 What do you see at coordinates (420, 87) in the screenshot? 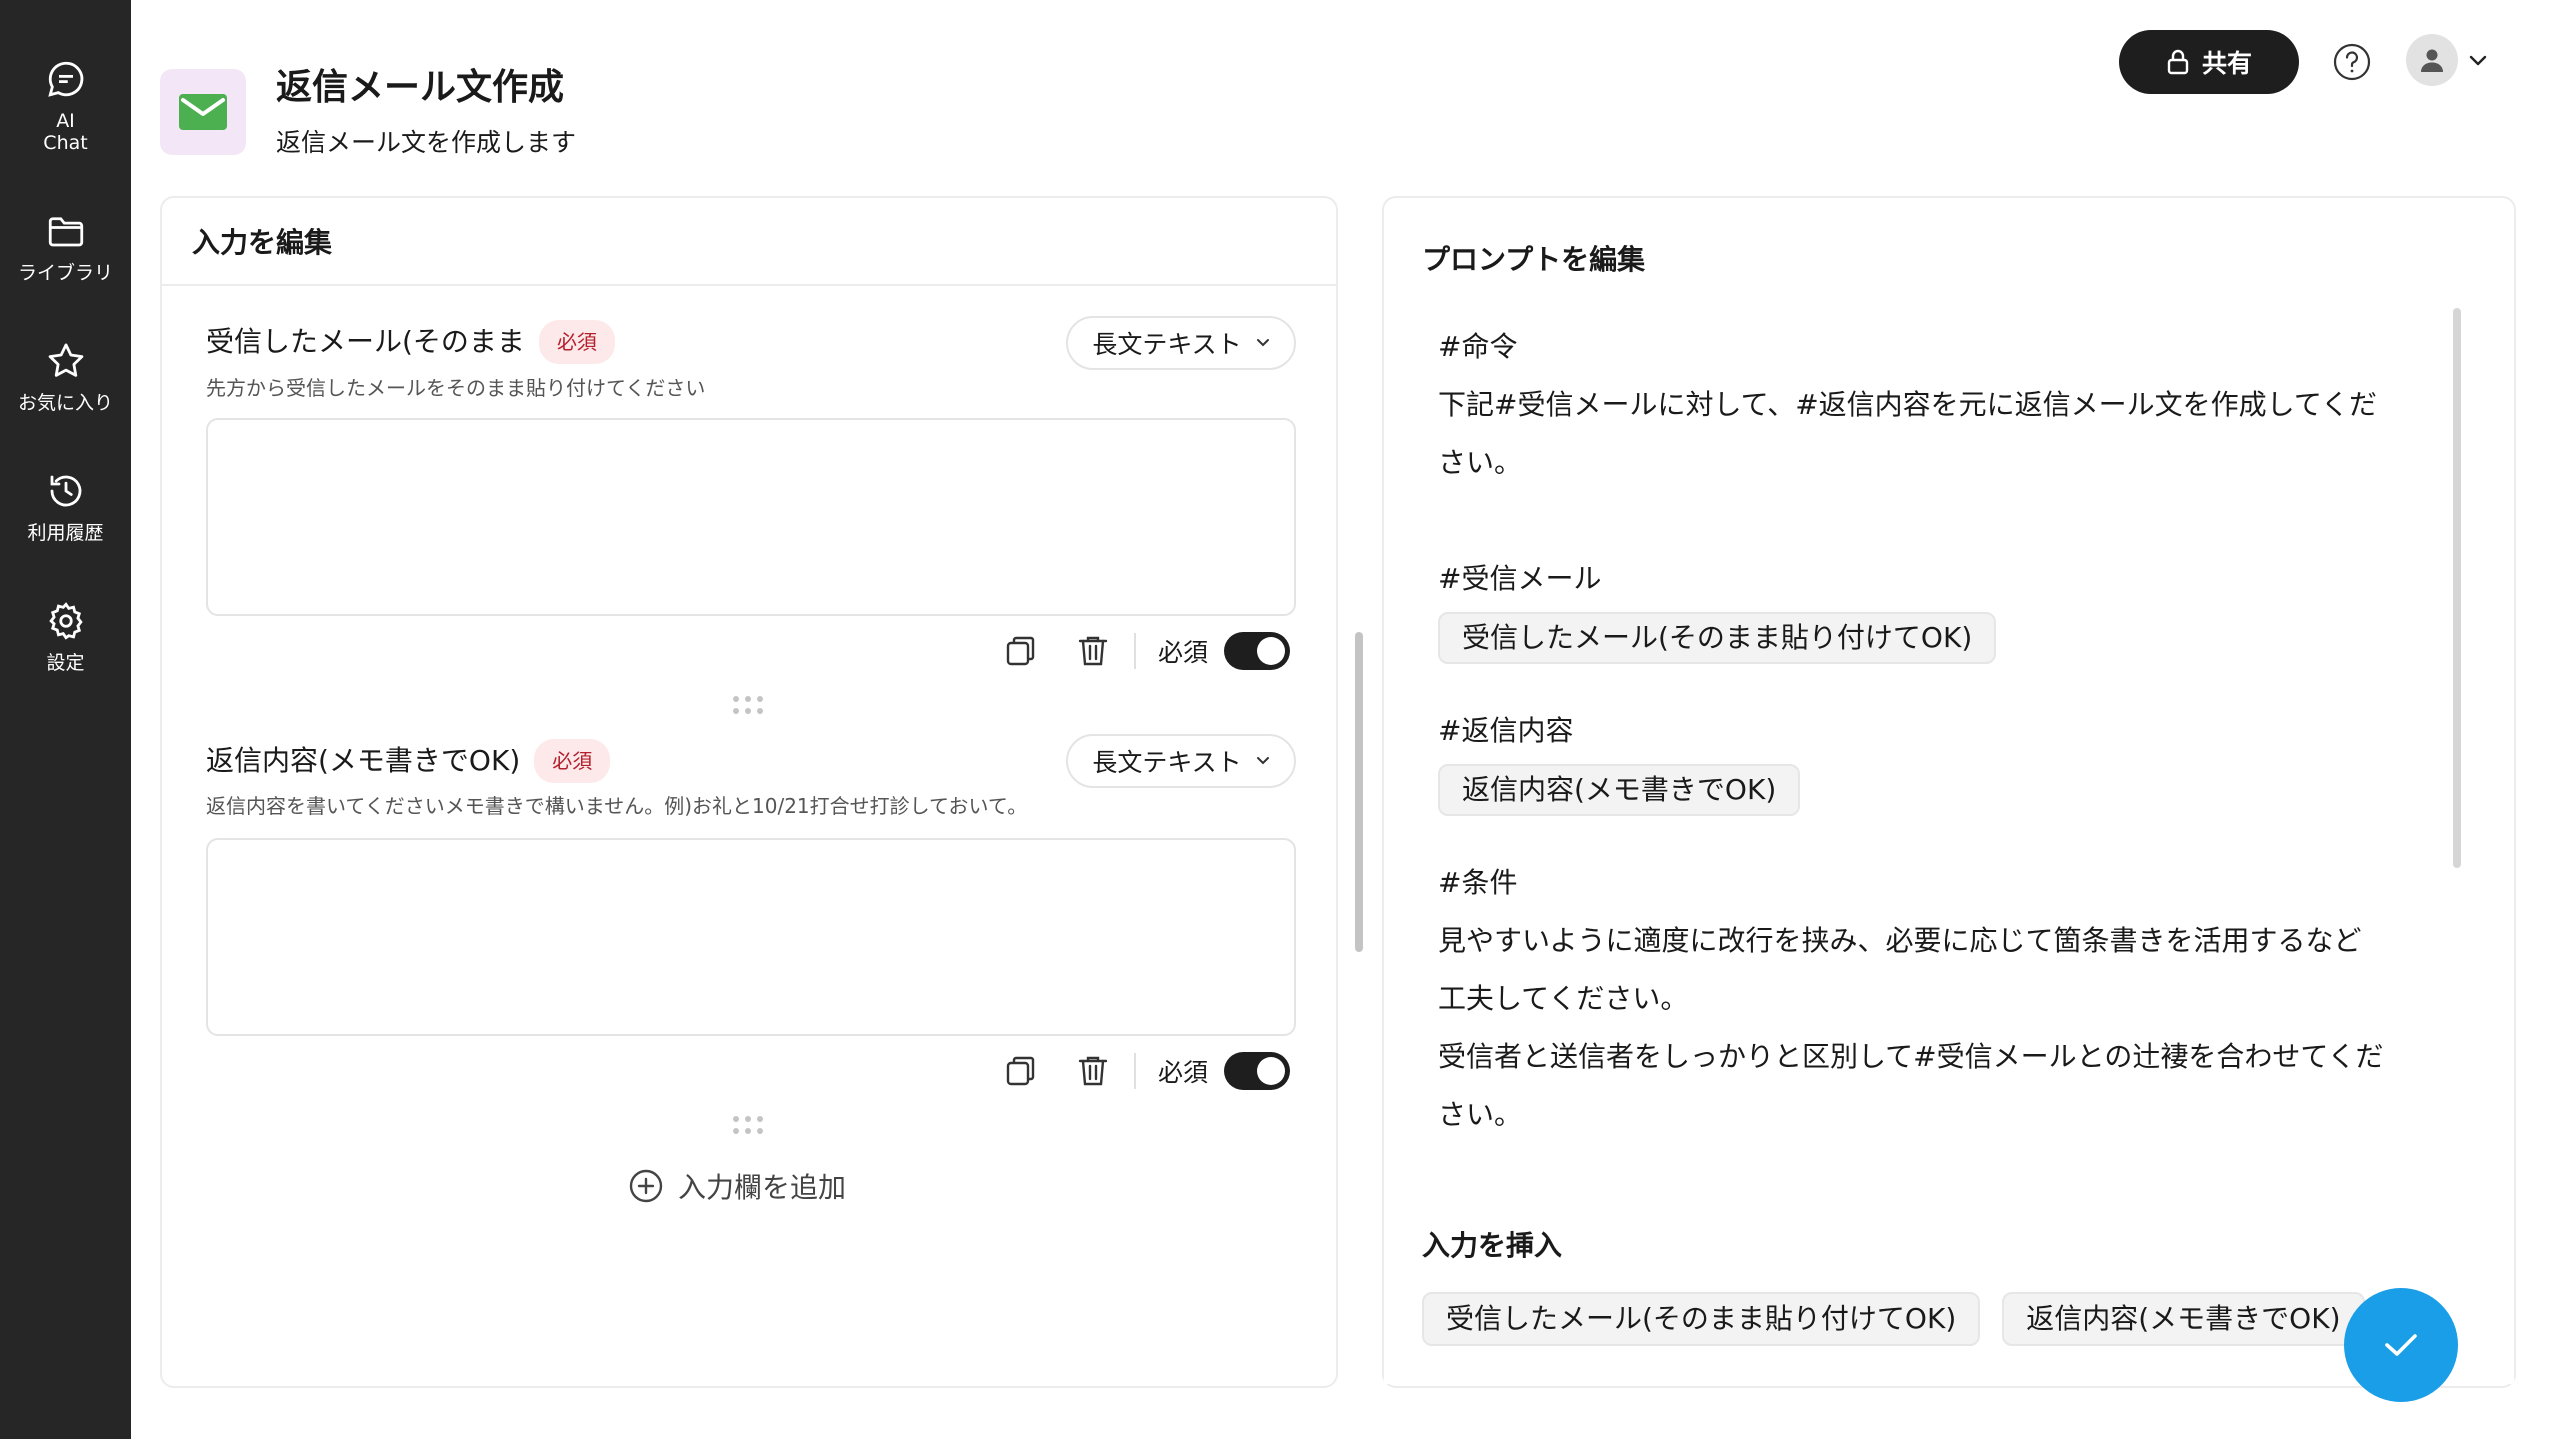
I see `page-title: 返信メール文作成` at bounding box center [420, 87].